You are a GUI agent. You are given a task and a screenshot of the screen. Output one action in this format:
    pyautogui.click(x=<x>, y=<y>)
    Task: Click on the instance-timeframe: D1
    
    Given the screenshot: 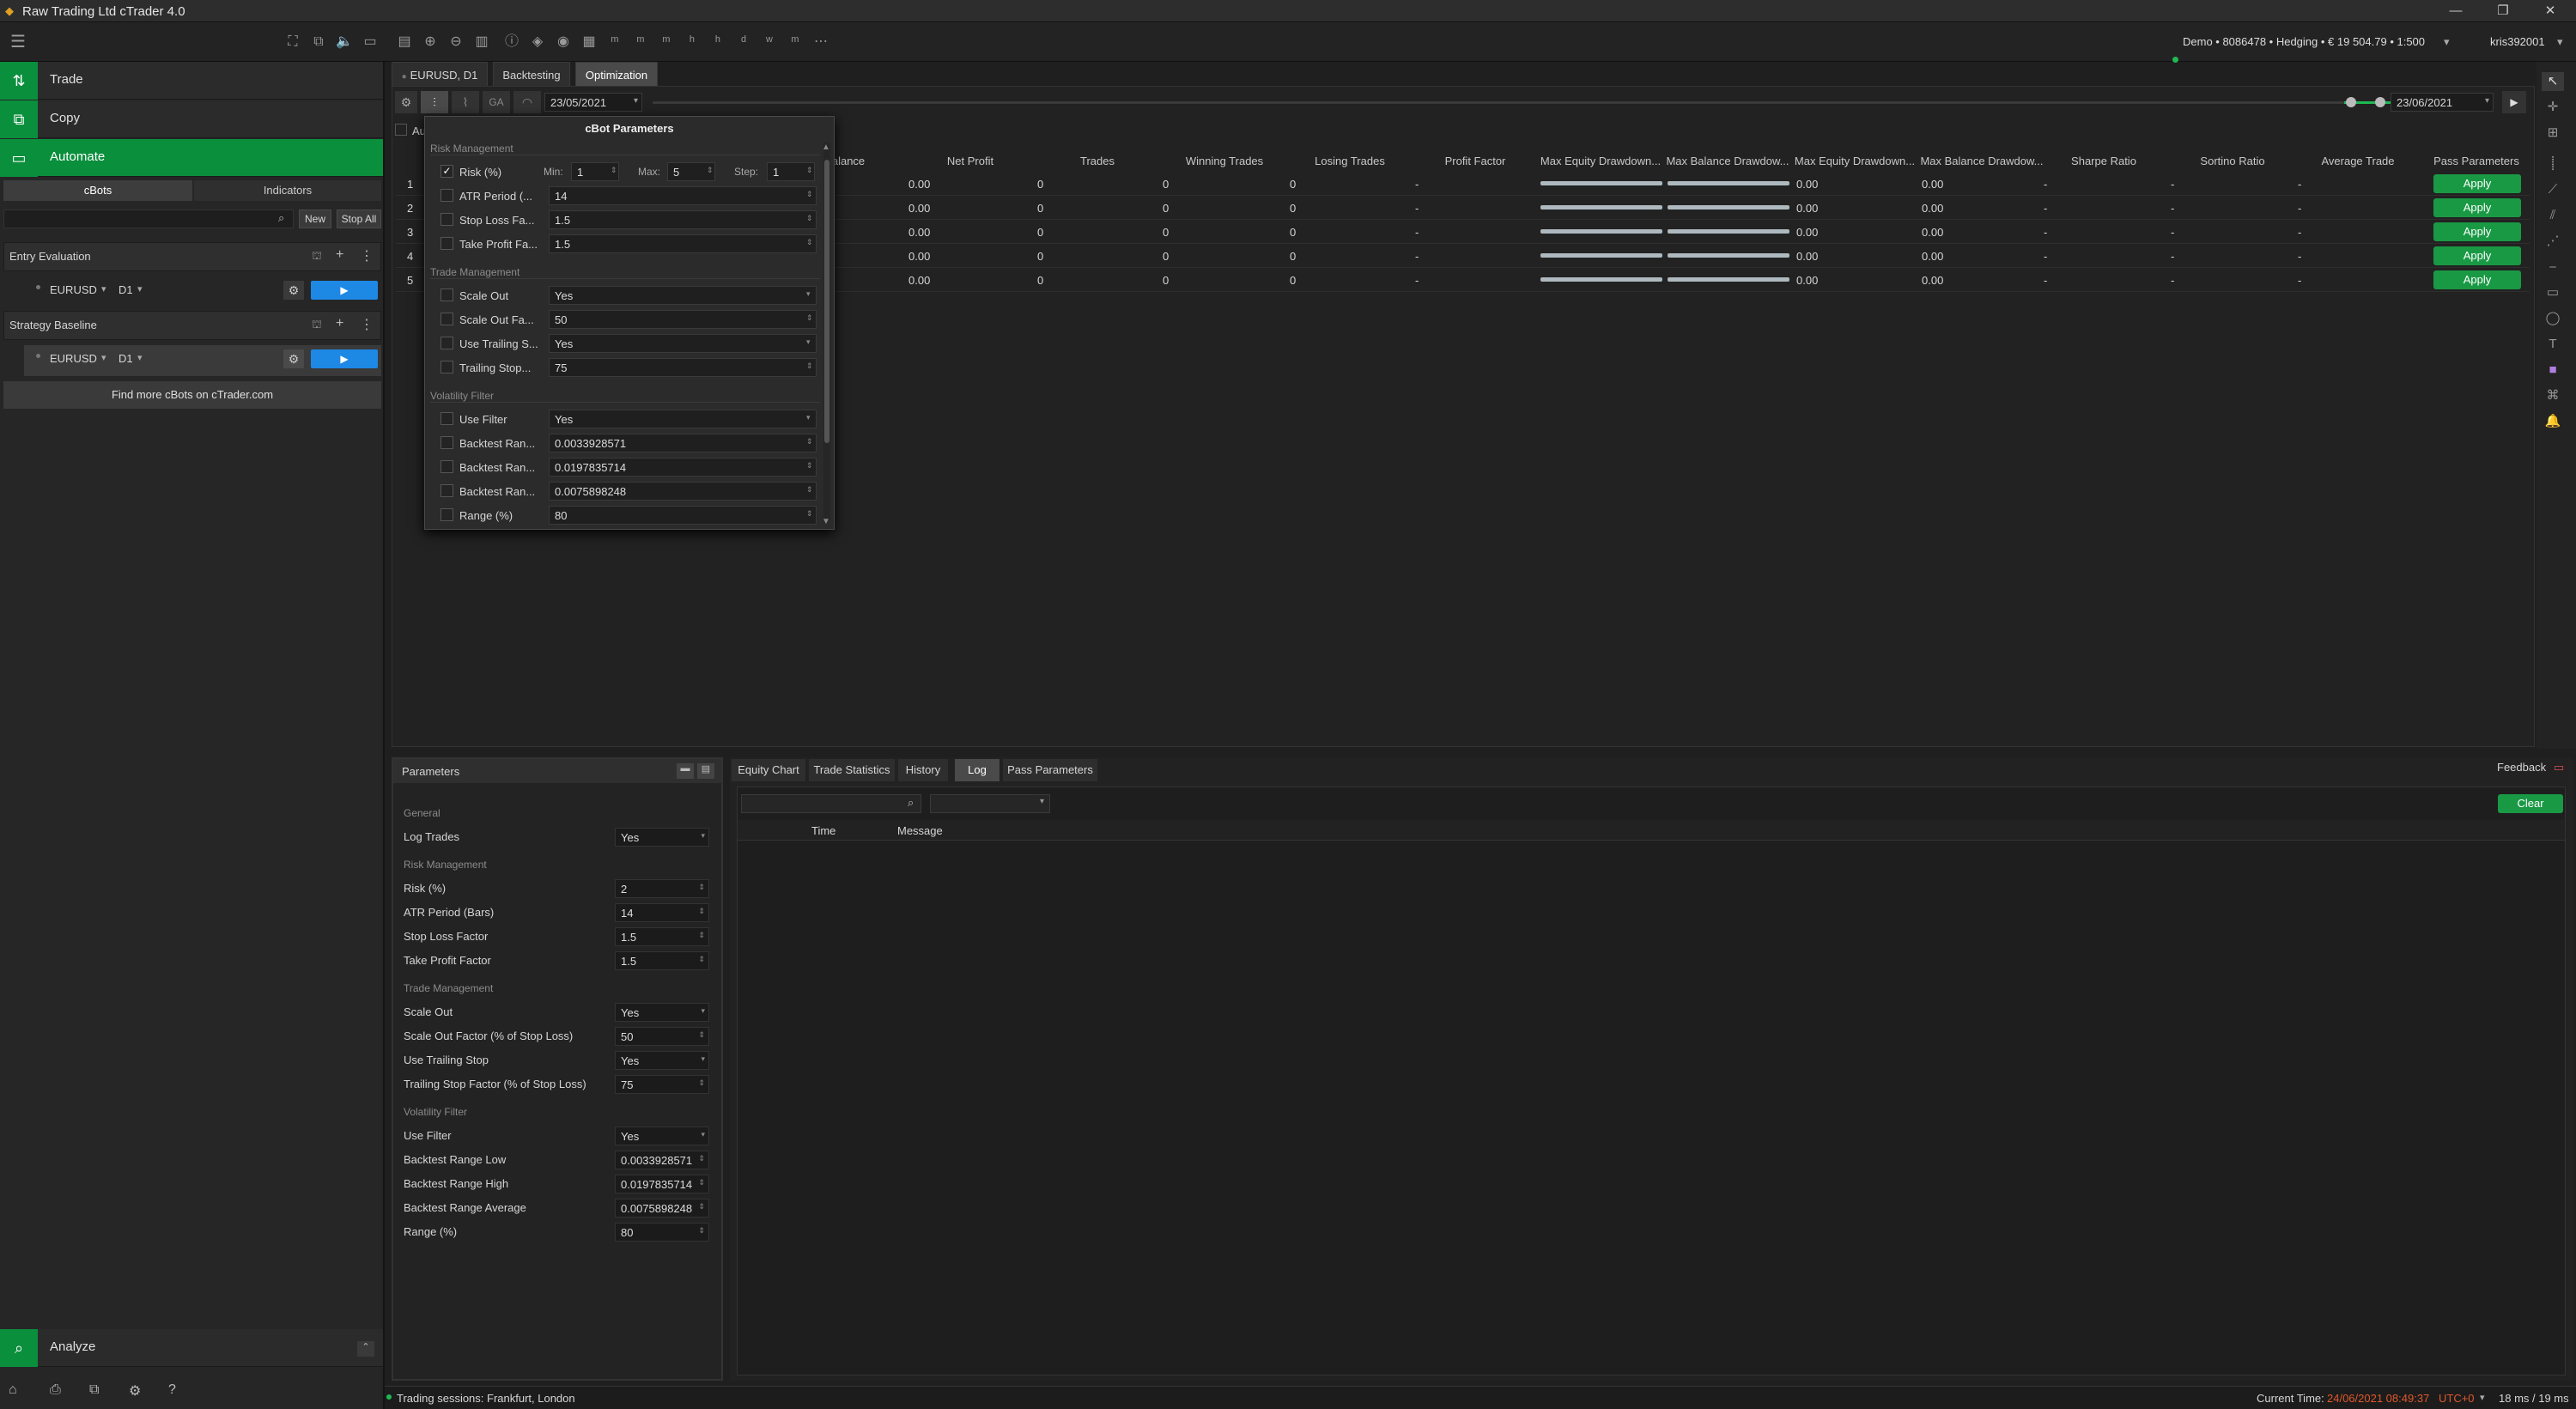 What is the action you would take?
    pyautogui.click(x=126, y=358)
    